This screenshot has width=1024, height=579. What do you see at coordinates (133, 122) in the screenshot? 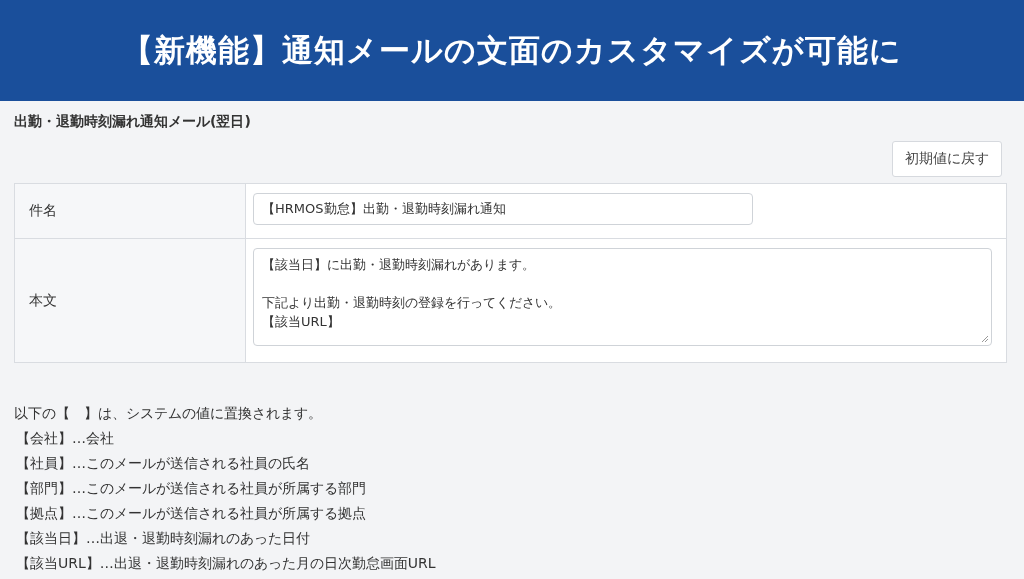
I see `section-title: 出勤・退勤時刻漏れ通知メール(翌日)` at bounding box center [133, 122].